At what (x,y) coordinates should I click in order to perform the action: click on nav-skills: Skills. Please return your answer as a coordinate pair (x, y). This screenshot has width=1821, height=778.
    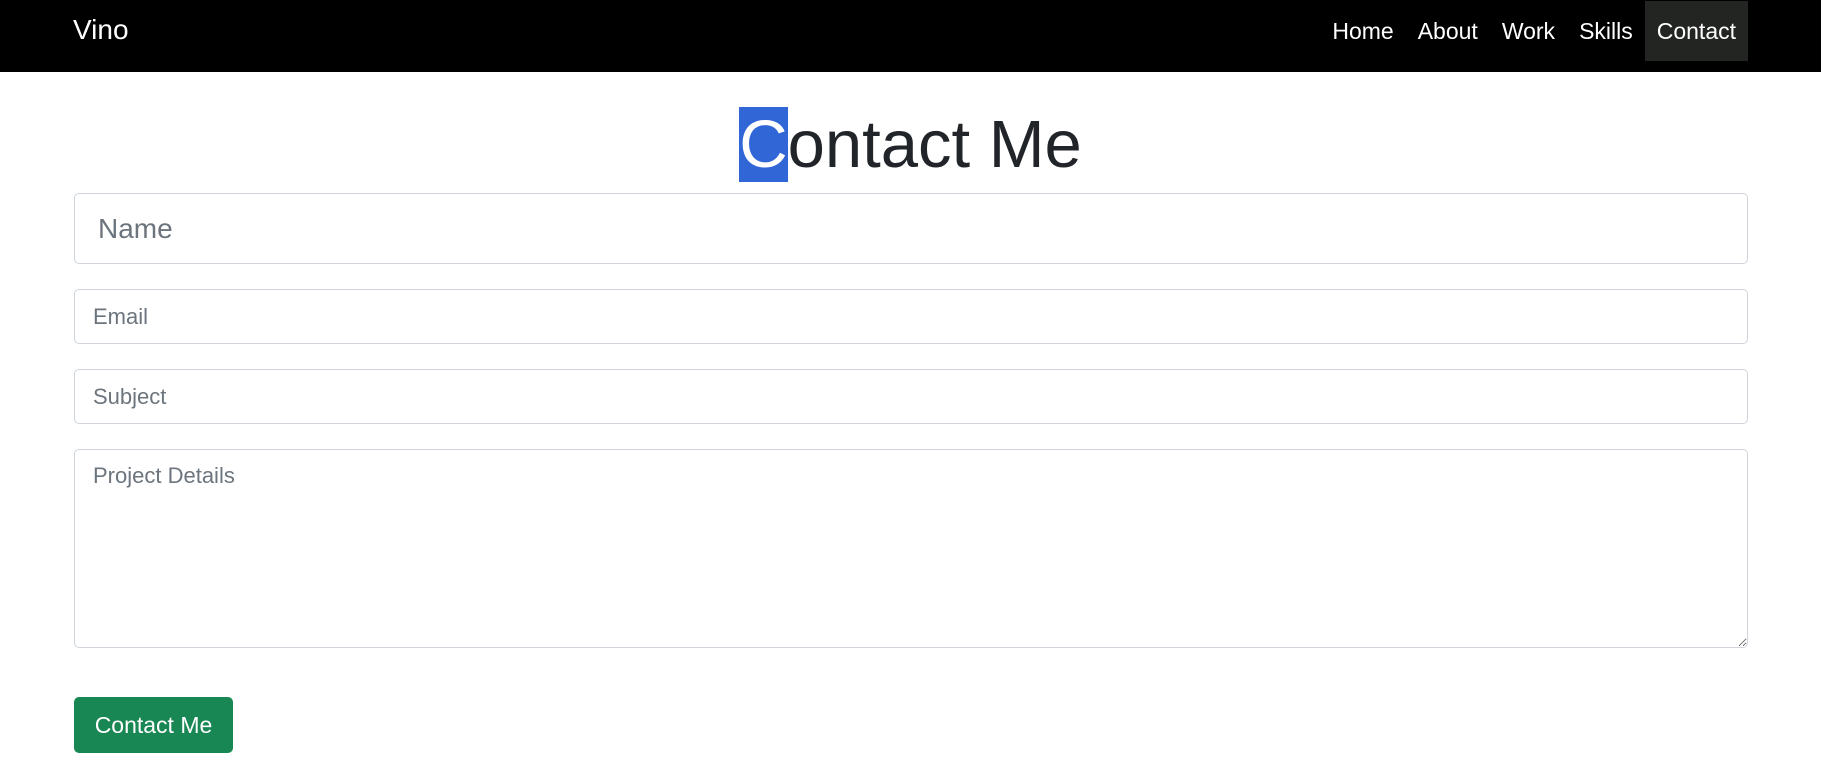
    Looking at the image, I should click on (1606, 31).